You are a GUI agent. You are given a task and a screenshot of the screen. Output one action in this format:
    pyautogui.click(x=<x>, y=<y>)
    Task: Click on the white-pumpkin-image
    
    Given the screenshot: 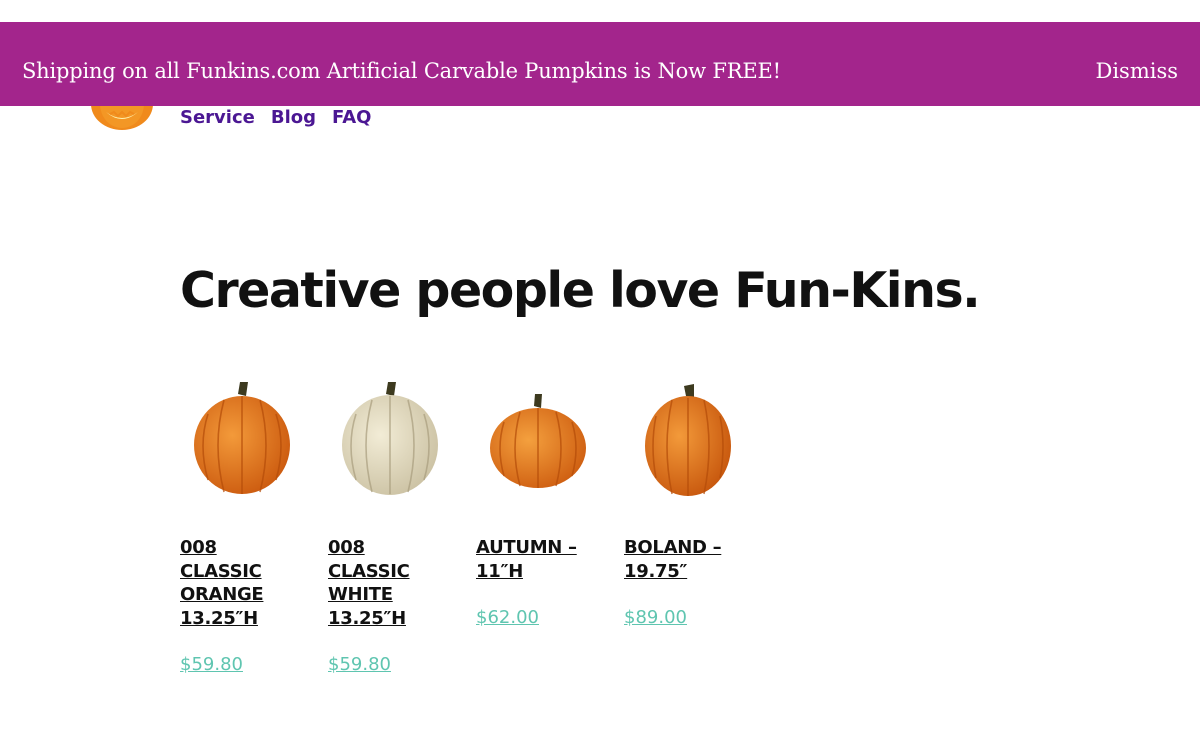 What is the action you would take?
    pyautogui.click(x=390, y=440)
    